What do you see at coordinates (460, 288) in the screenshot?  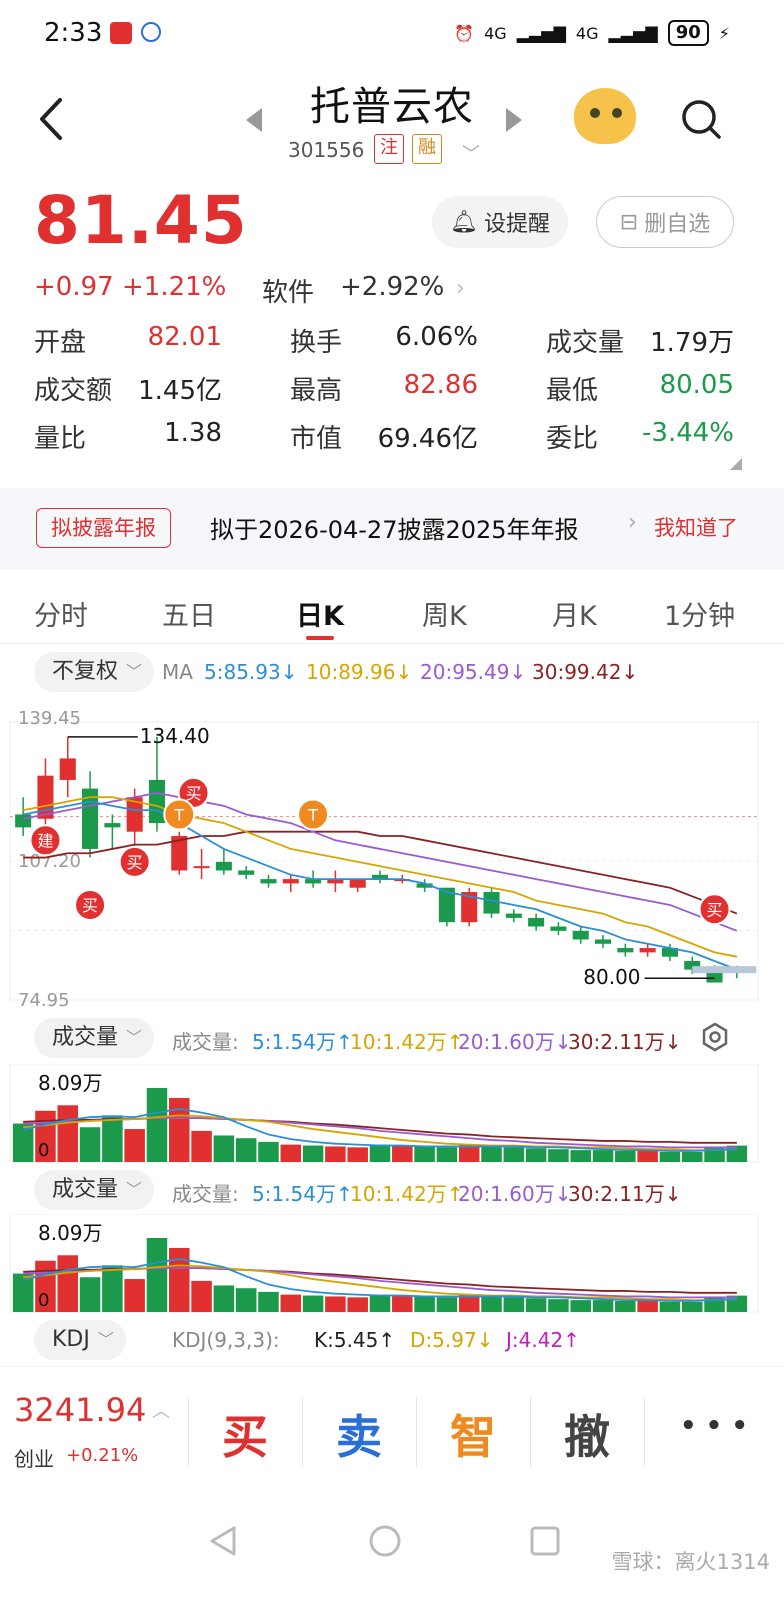 I see `chevron-right-icon: ›` at bounding box center [460, 288].